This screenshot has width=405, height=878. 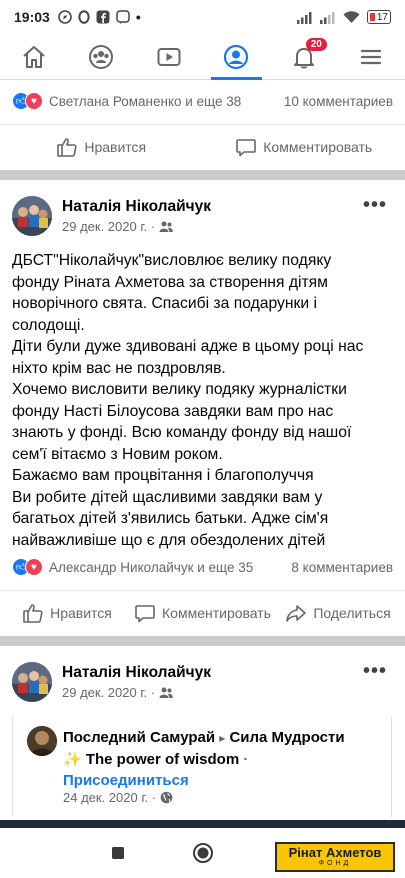 I want to click on nav-tab-menu, so click(x=371, y=56).